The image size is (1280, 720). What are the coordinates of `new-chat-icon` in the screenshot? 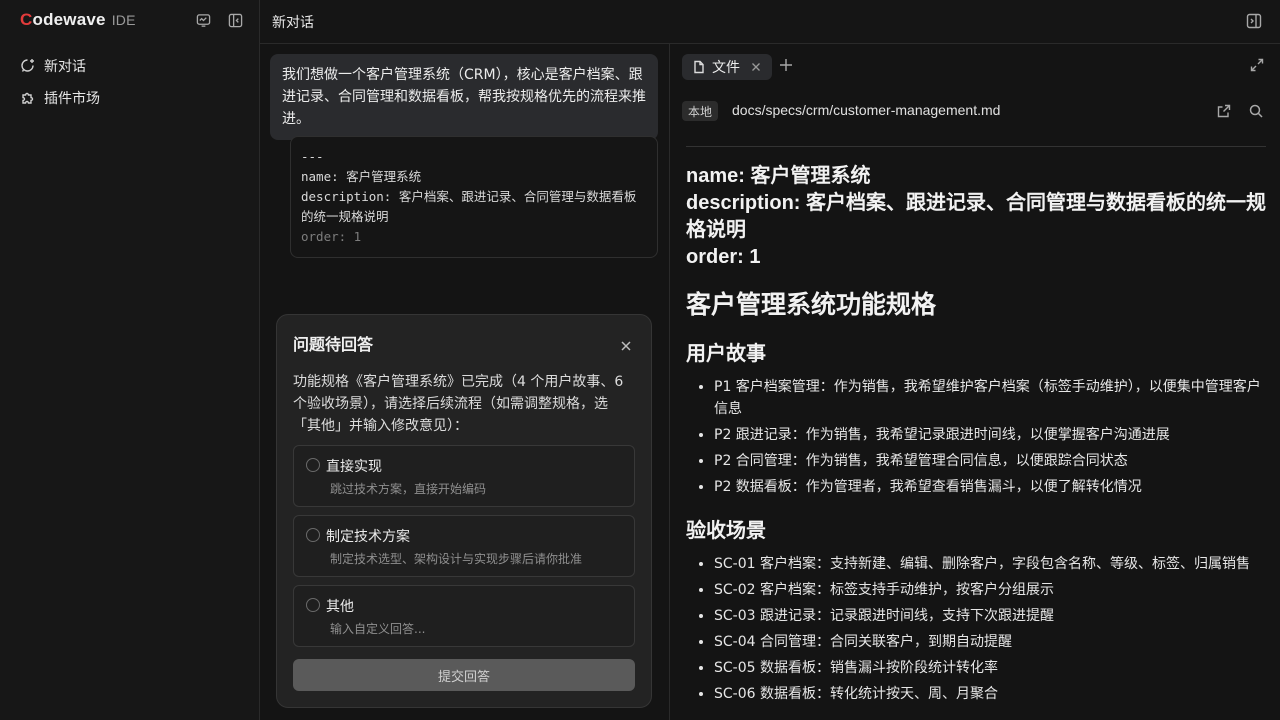 It's located at (28, 66).